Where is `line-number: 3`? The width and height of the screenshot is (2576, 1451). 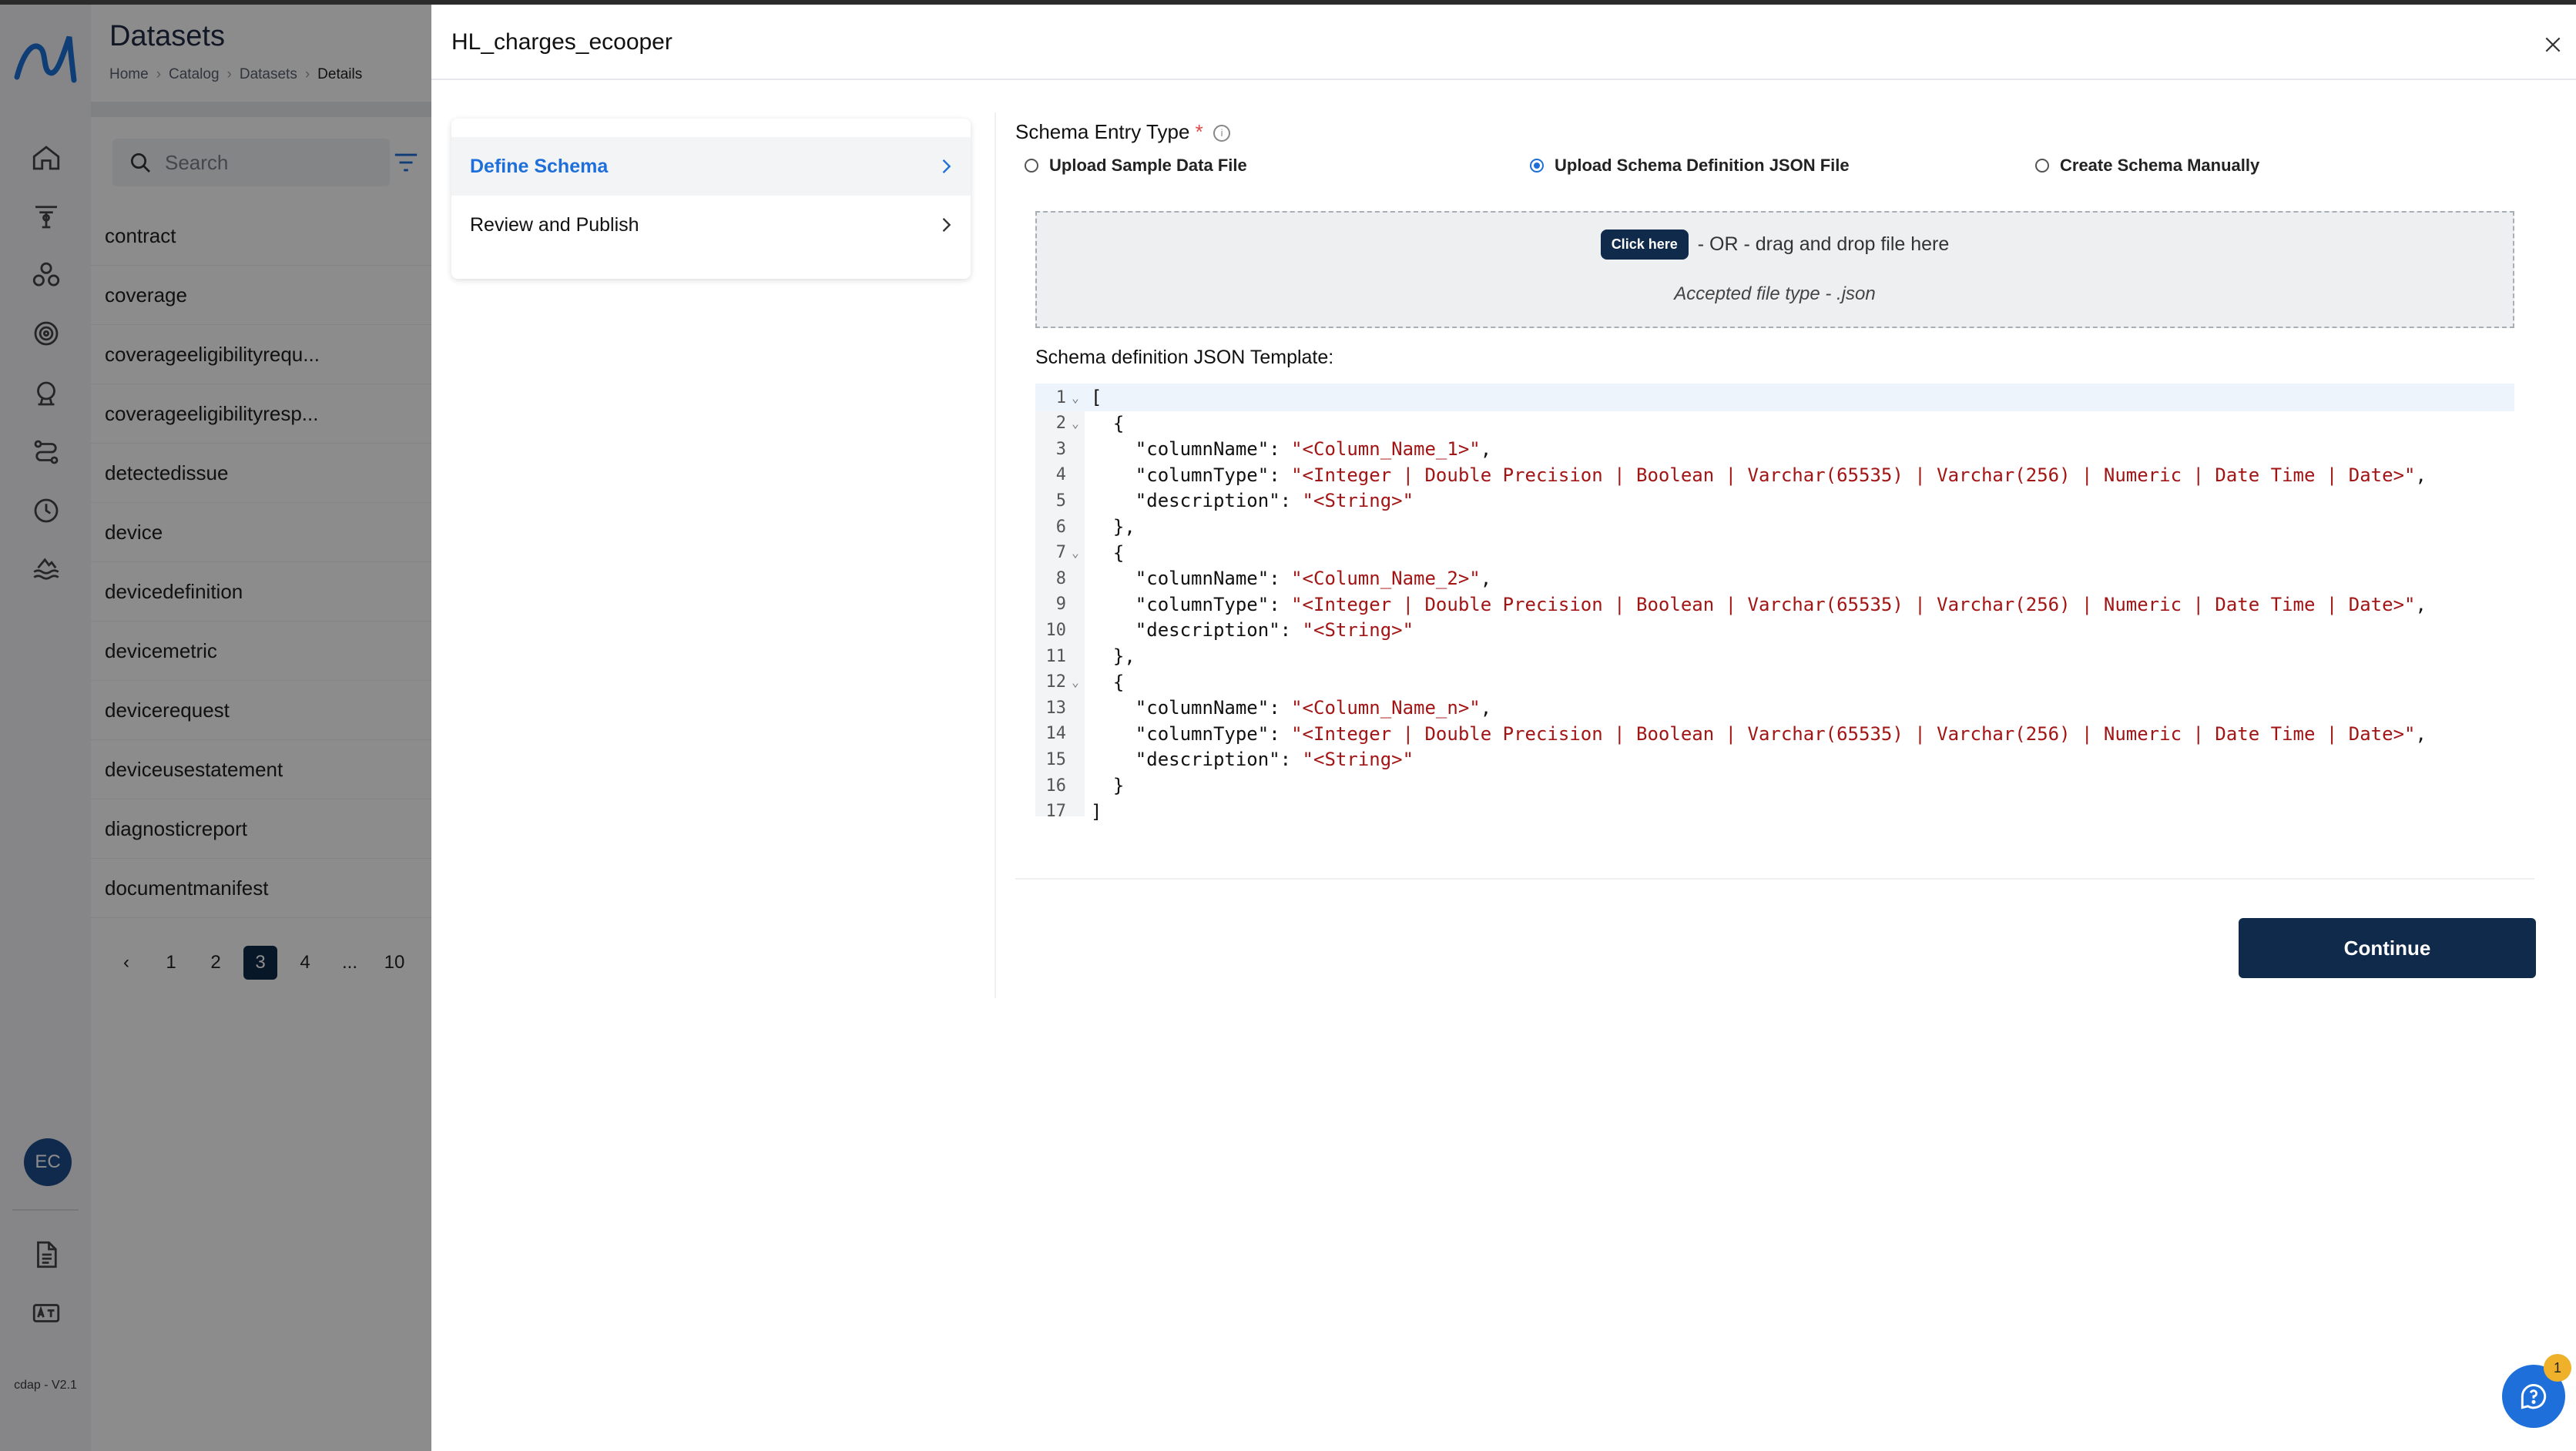
line-number: 3 is located at coordinates (1060, 449).